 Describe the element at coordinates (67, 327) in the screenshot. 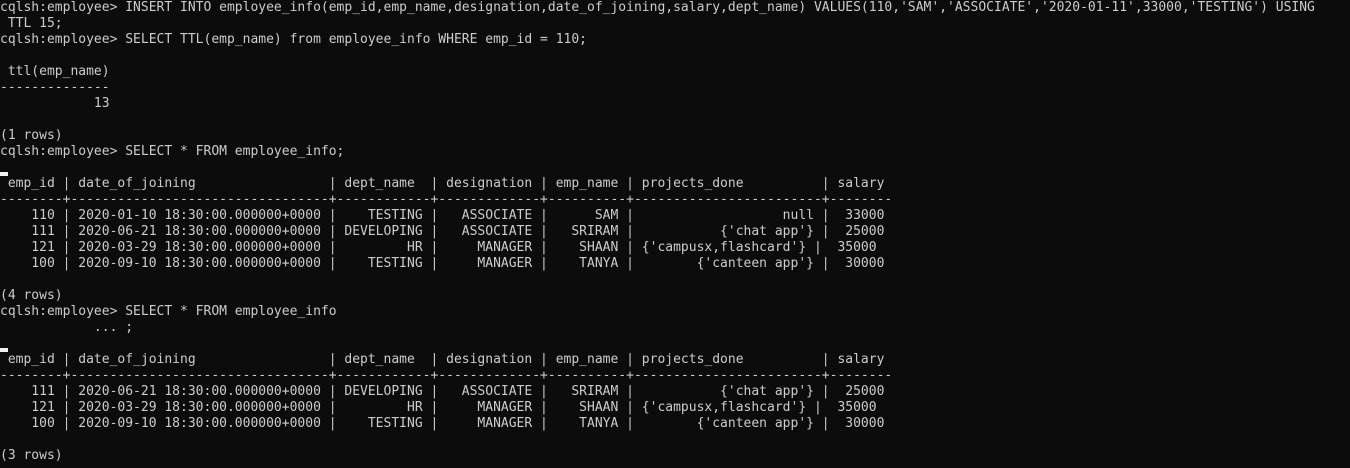

I see `terminal-line-prompt: ... ;` at that location.